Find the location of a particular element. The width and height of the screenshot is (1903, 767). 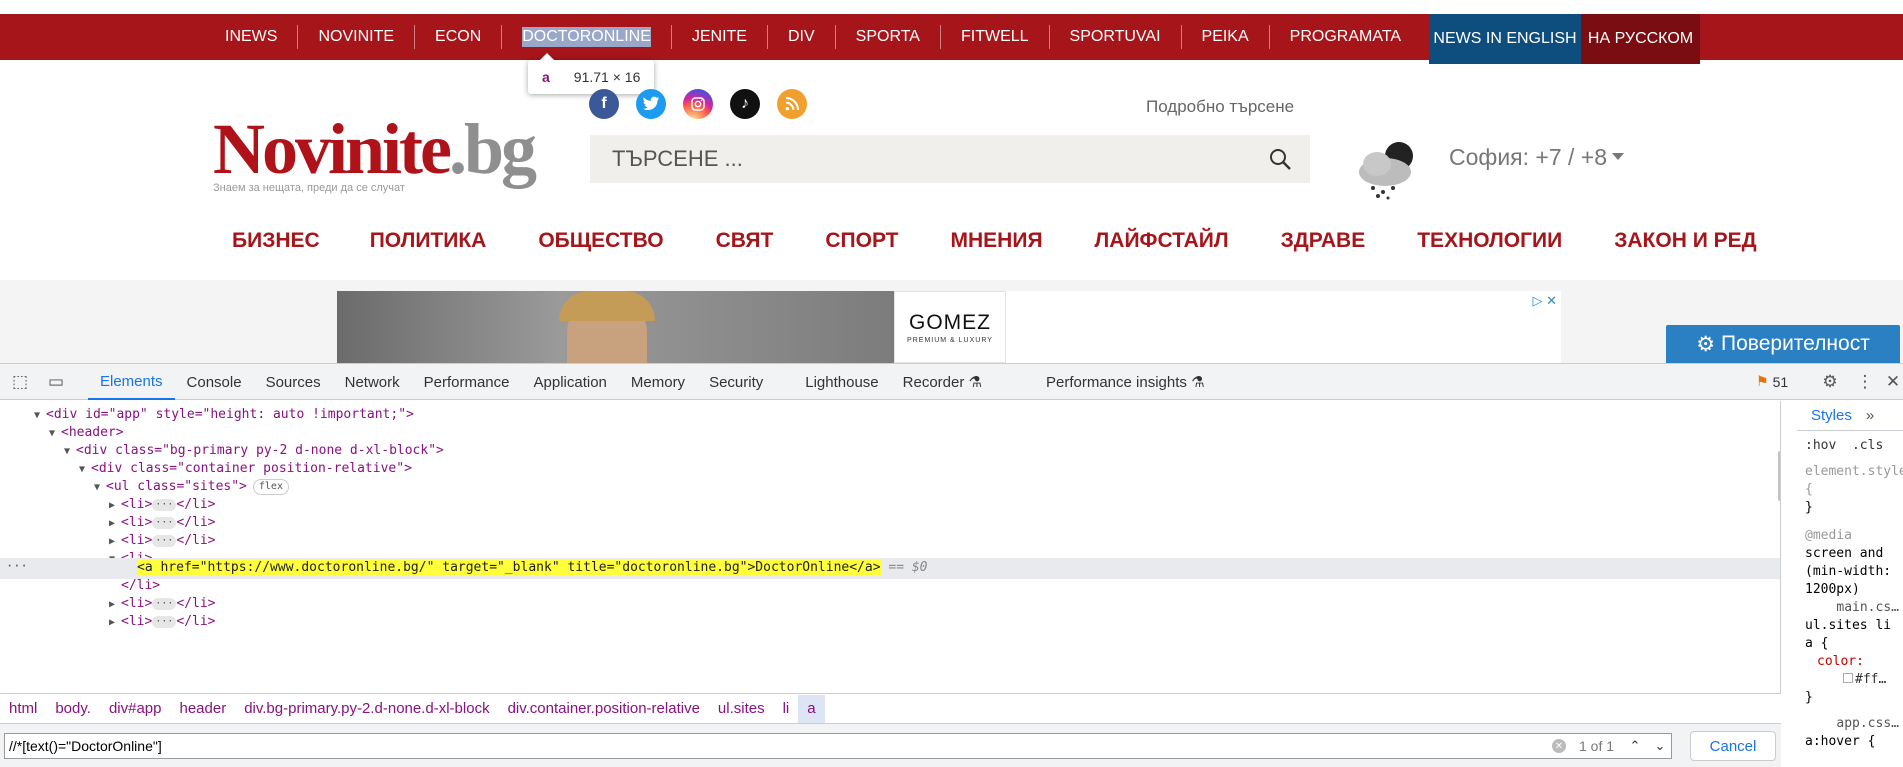

tab-lighthouse: Lighthouse is located at coordinates (841, 382).